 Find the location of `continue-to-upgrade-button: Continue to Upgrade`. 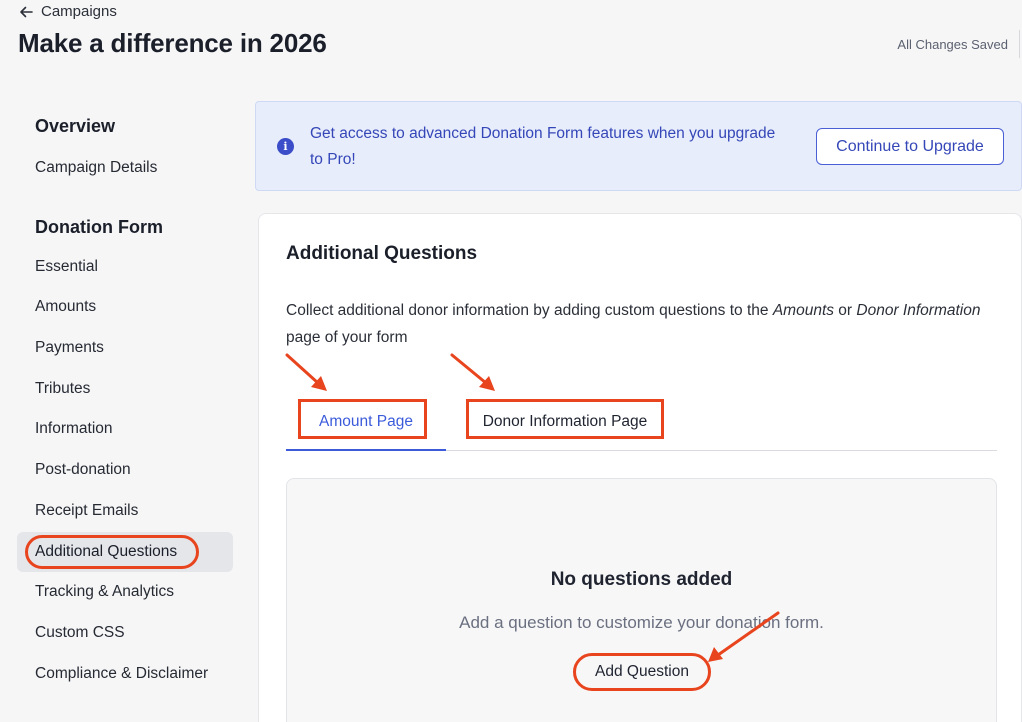

continue-to-upgrade-button: Continue to Upgrade is located at coordinates (910, 146).